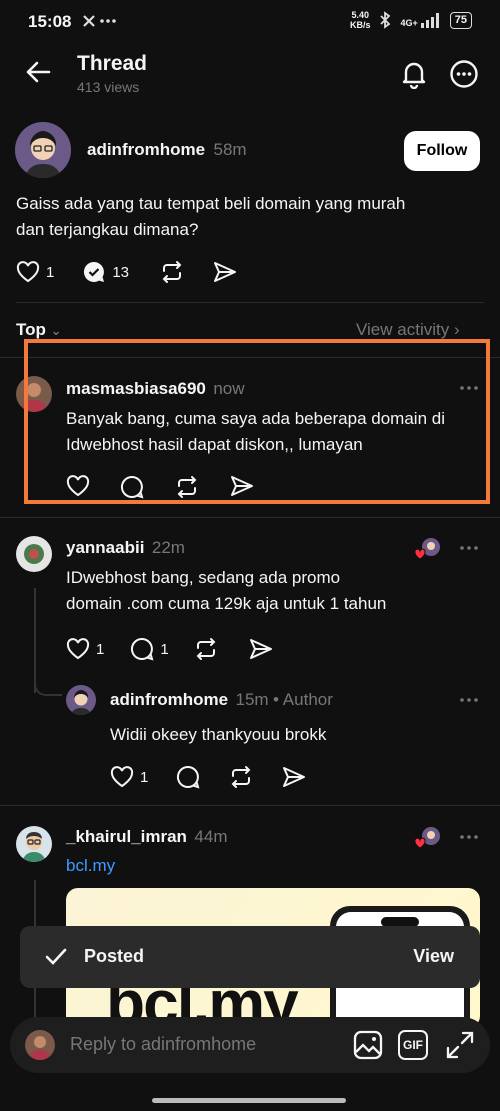 Image resolution: width=500 pixels, height=1111 pixels. Describe the element at coordinates (56, 956) in the screenshot. I see `checkmark-icon` at that location.